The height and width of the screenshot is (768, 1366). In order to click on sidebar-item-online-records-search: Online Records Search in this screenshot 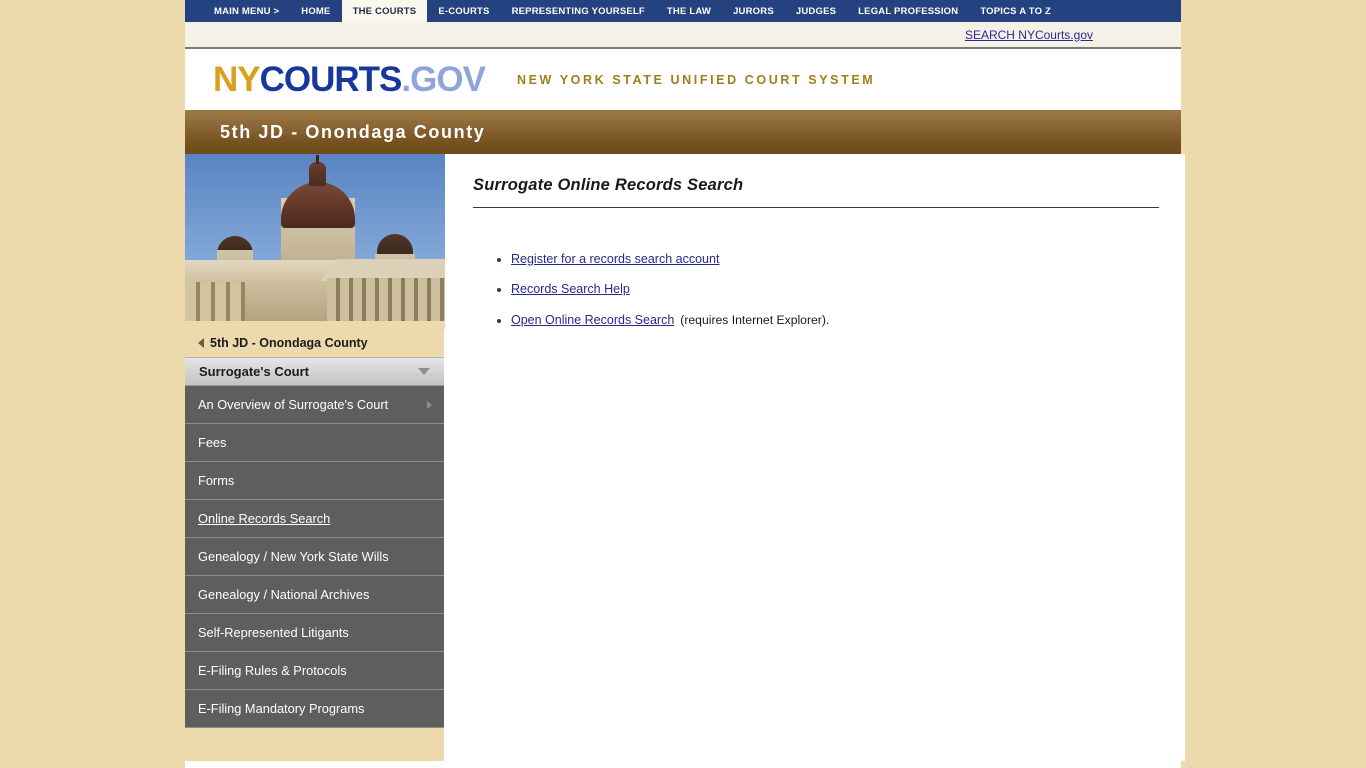, I will do `click(314, 519)`.